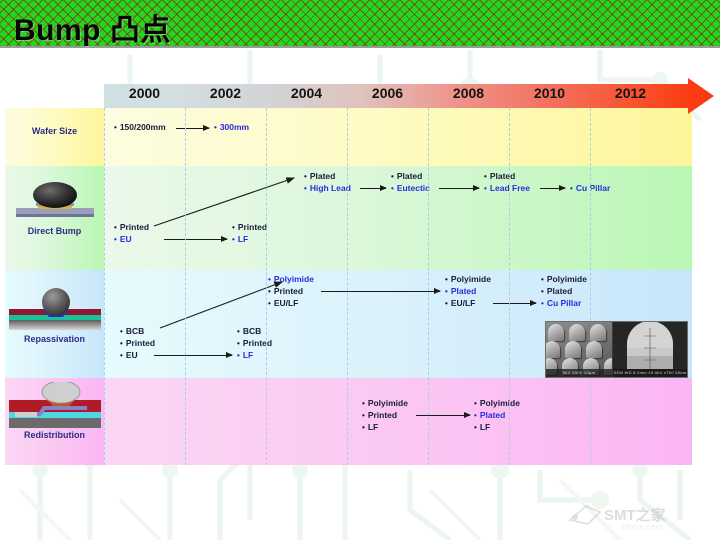 This screenshot has height=540, width=720. Describe the element at coordinates (641, 517) in the screenshot. I see `watermark: SMT之家 cfans.com` at that location.